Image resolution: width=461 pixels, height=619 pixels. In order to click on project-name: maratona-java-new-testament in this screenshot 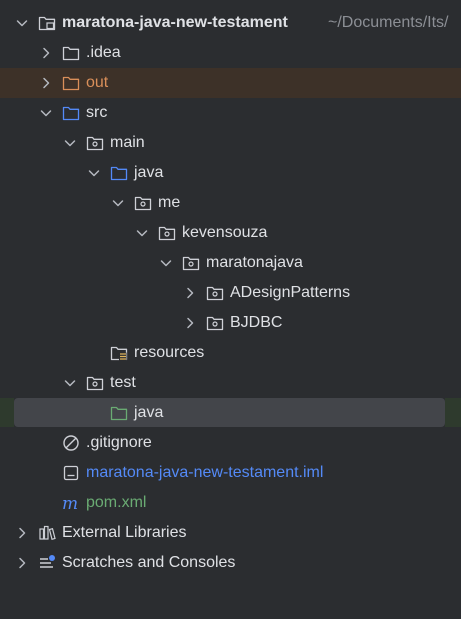, I will do `click(175, 22)`.